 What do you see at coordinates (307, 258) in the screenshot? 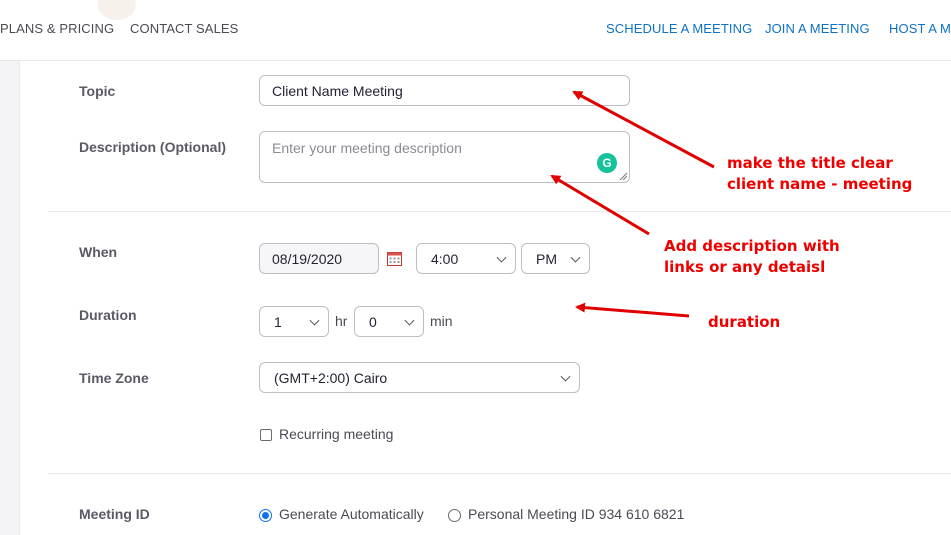
I see `date-value: 08/19/2020` at bounding box center [307, 258].